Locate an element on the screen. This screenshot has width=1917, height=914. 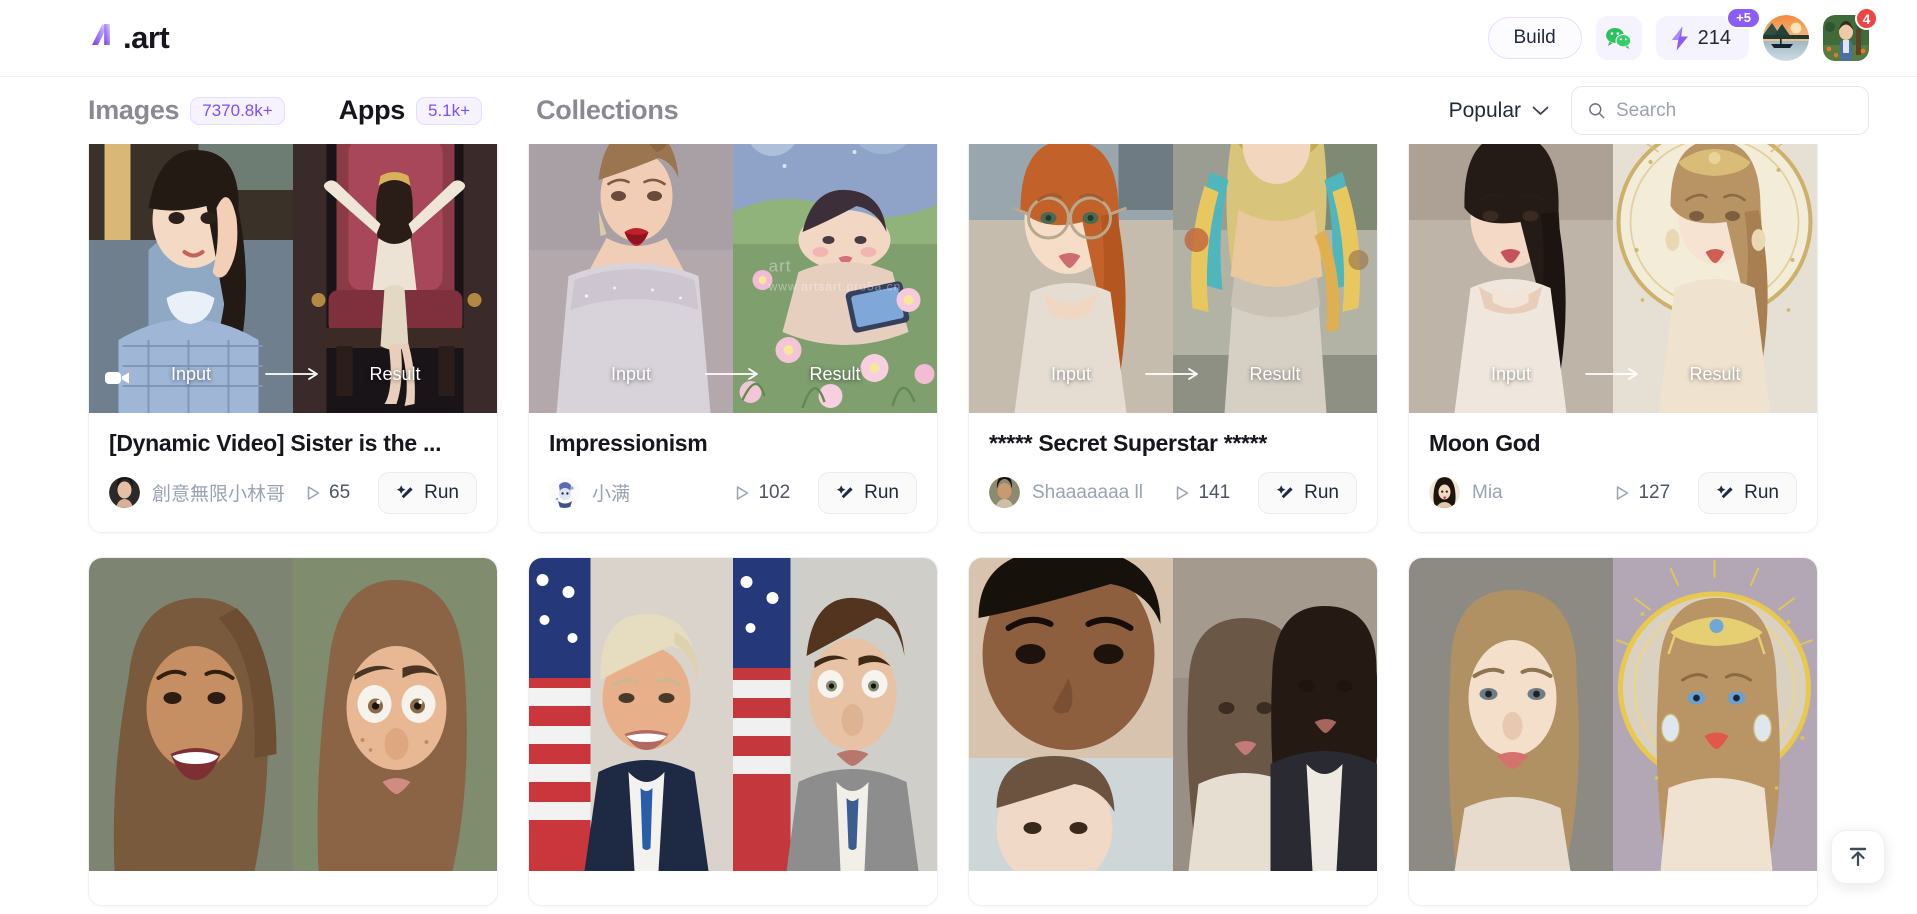
run-count-value: 141 is located at coordinates (1214, 492).